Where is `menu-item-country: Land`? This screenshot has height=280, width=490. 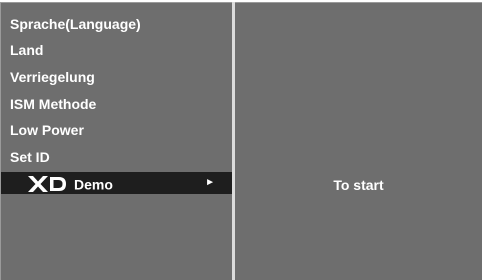 menu-item-country: Land is located at coordinates (117, 50).